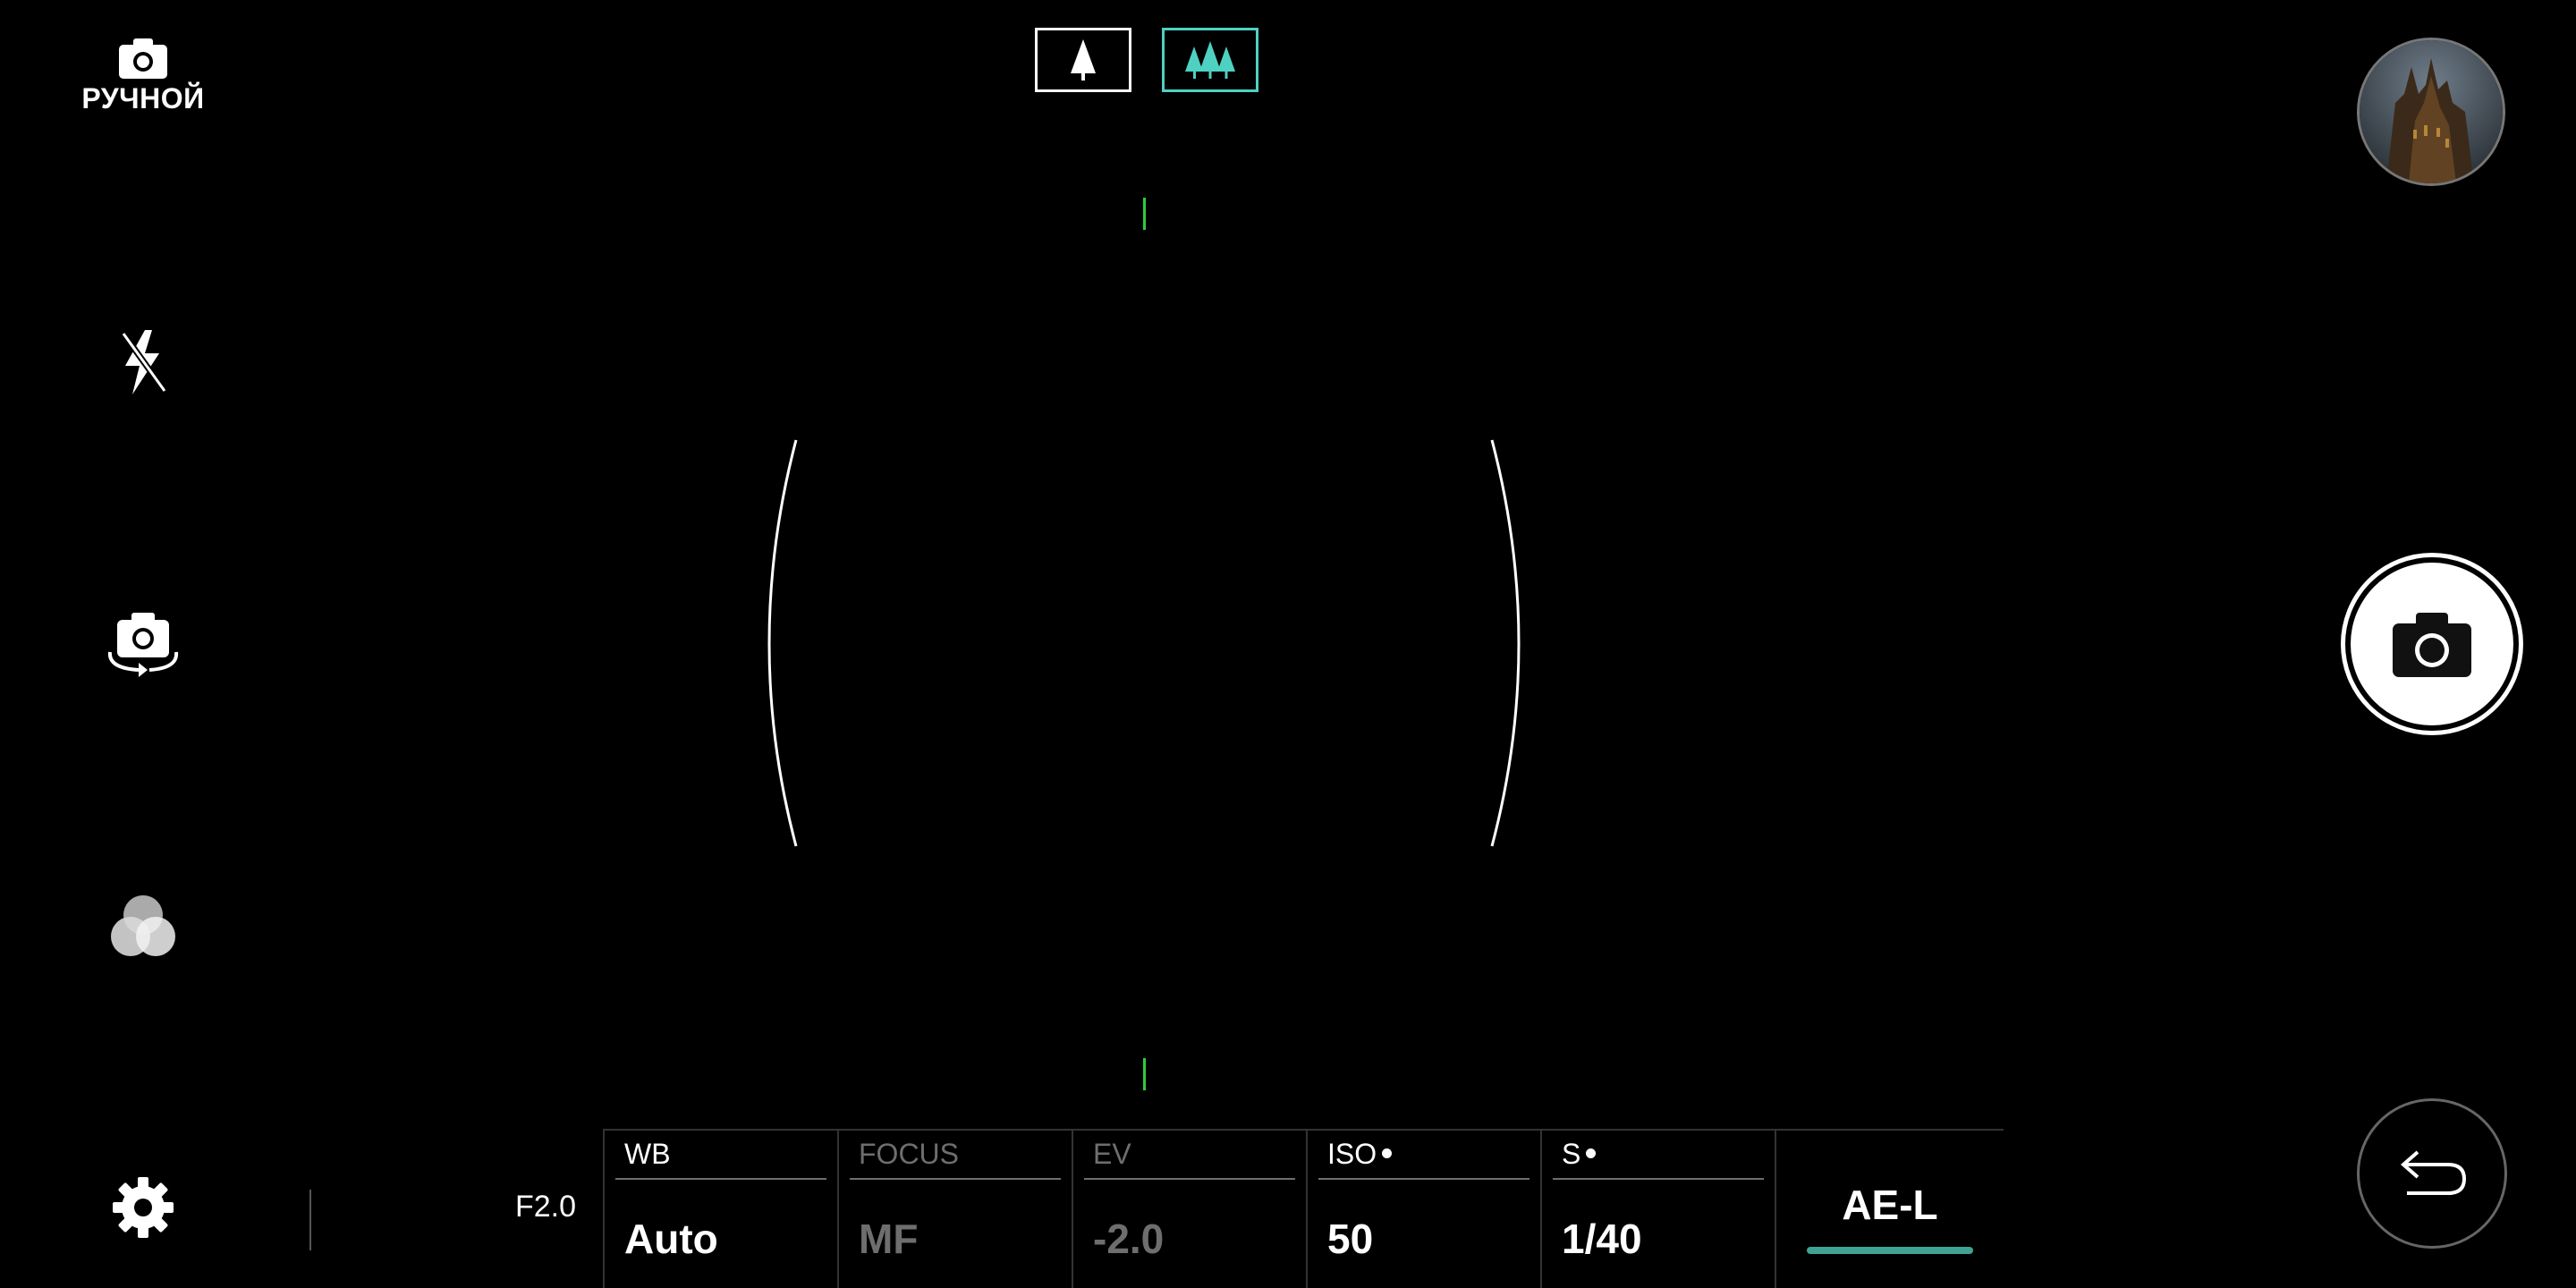 This screenshot has height=1288, width=2576. I want to click on viewfinder-brackets, so click(1144, 643).